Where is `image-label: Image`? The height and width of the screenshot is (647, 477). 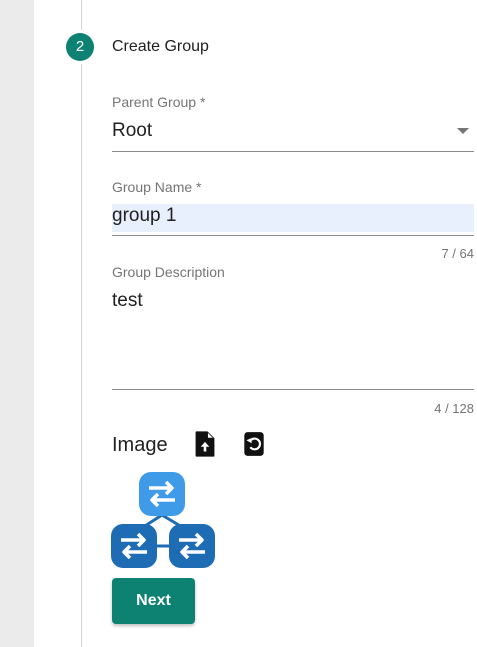
image-label: Image is located at coordinates (140, 445).